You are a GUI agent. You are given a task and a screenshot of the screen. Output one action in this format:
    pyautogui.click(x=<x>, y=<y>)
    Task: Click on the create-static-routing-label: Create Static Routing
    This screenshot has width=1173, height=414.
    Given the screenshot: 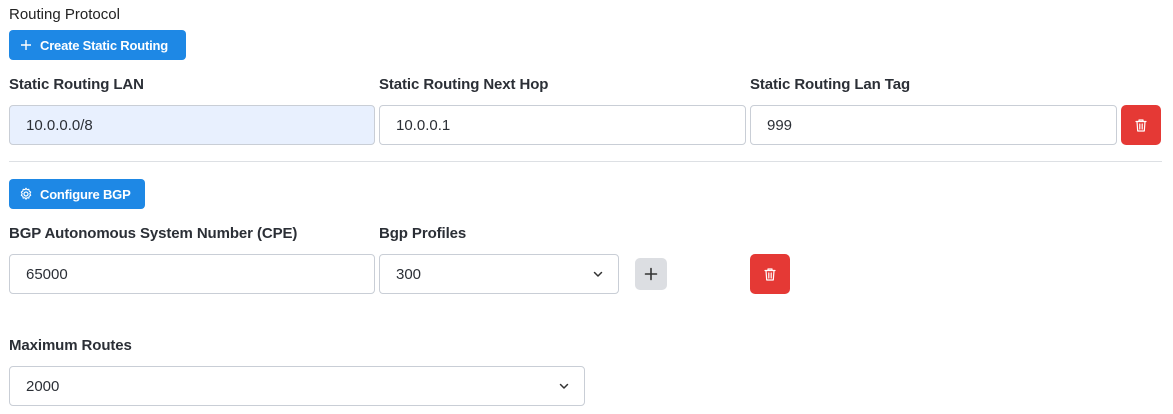 What is the action you would take?
    pyautogui.click(x=104, y=45)
    